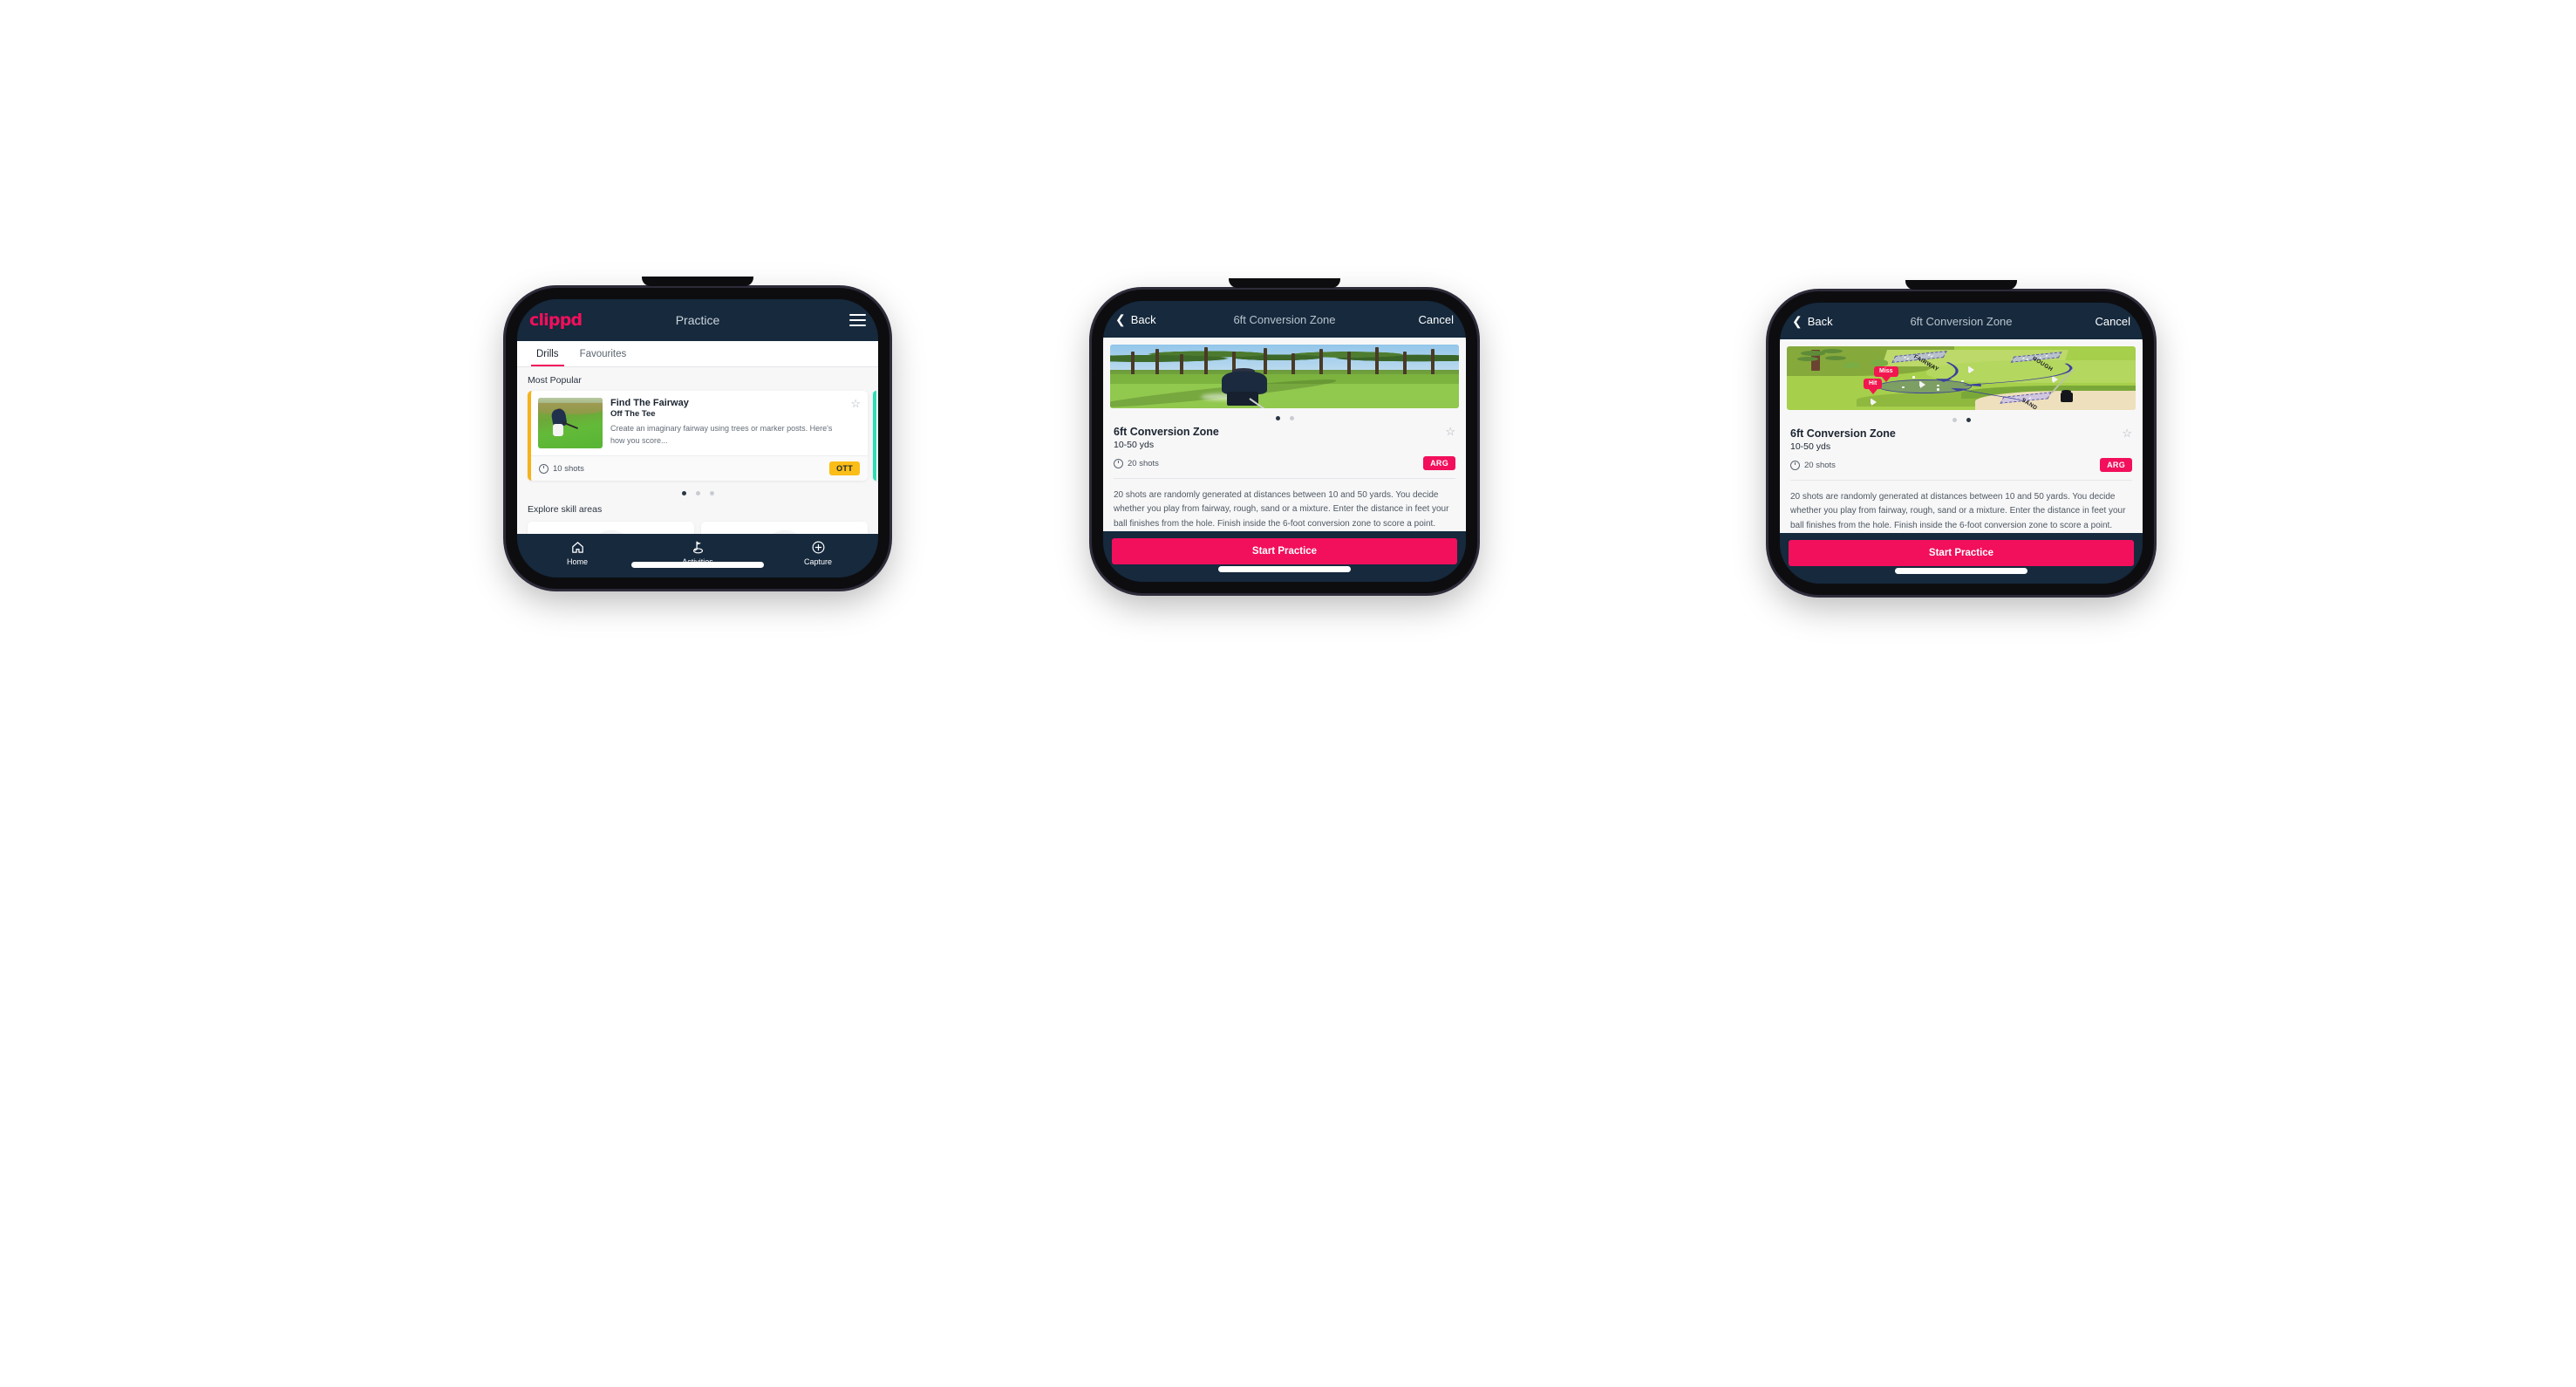  I want to click on tip-hit: Hit, so click(1874, 383).